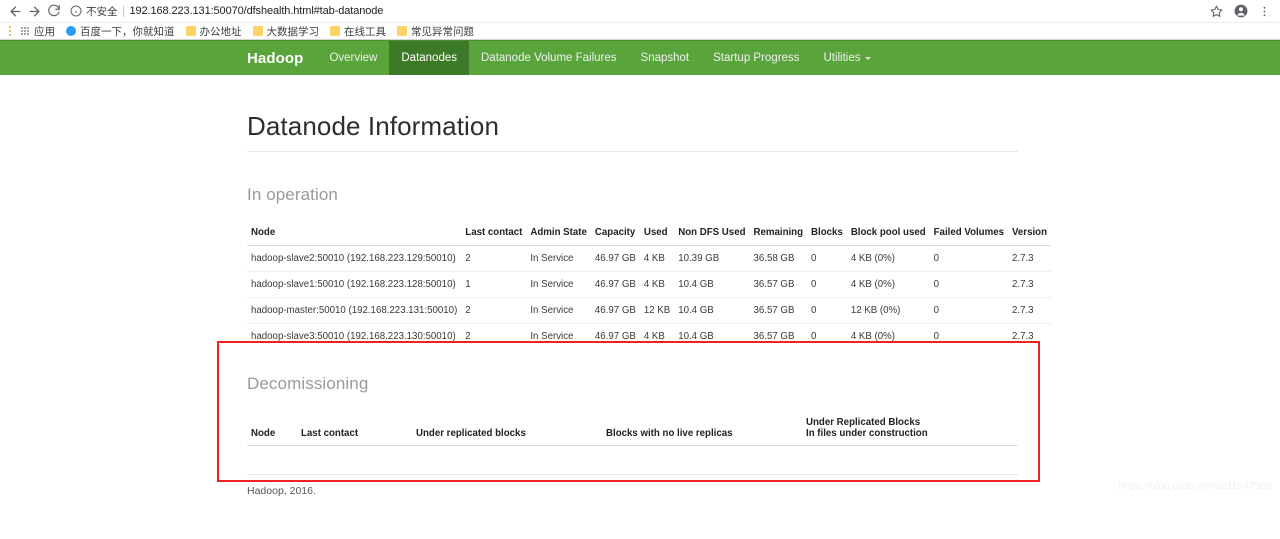 The width and height of the screenshot is (1280, 539). Describe the element at coordinates (632, 131) in the screenshot. I see `page-title: Datanode Information` at that location.